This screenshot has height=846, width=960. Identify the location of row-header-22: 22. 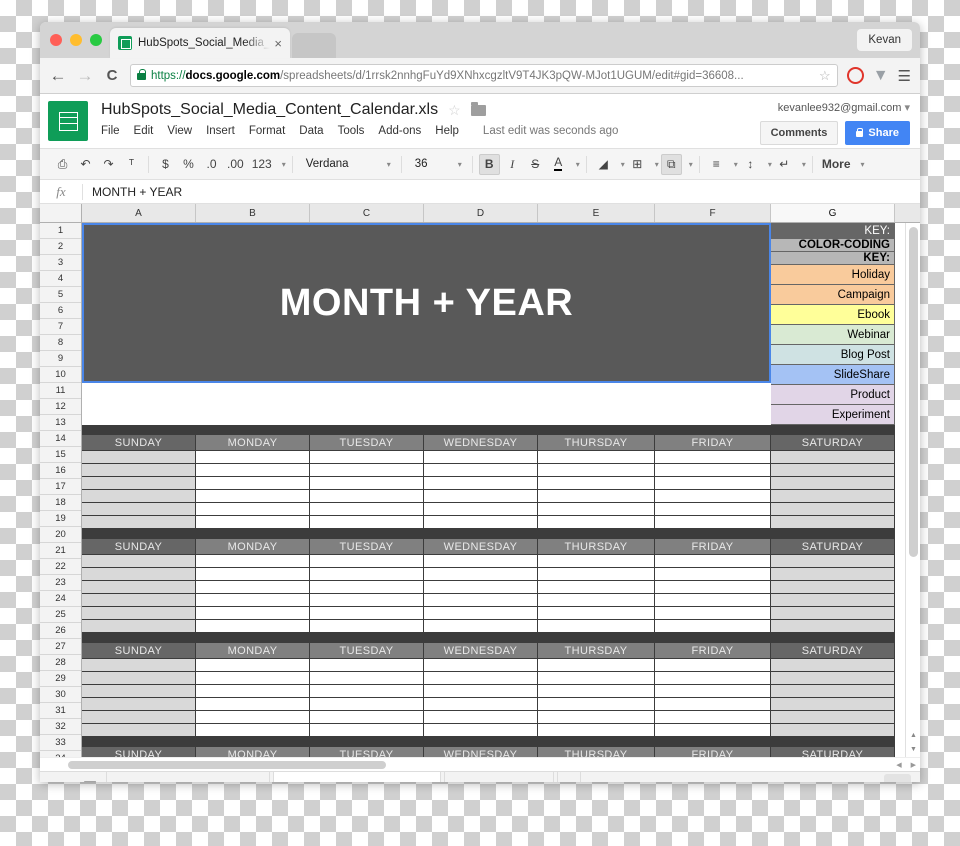
(60, 567).